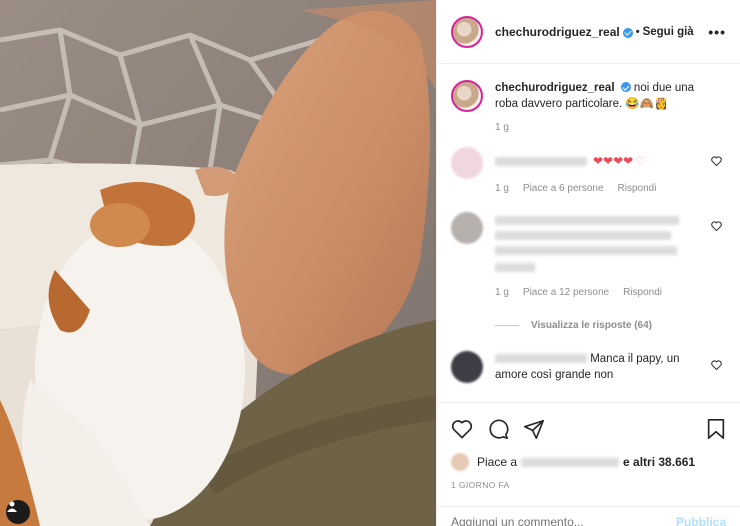 This screenshot has width=740, height=526. I want to click on likes-prefix: Piace a, so click(497, 462).